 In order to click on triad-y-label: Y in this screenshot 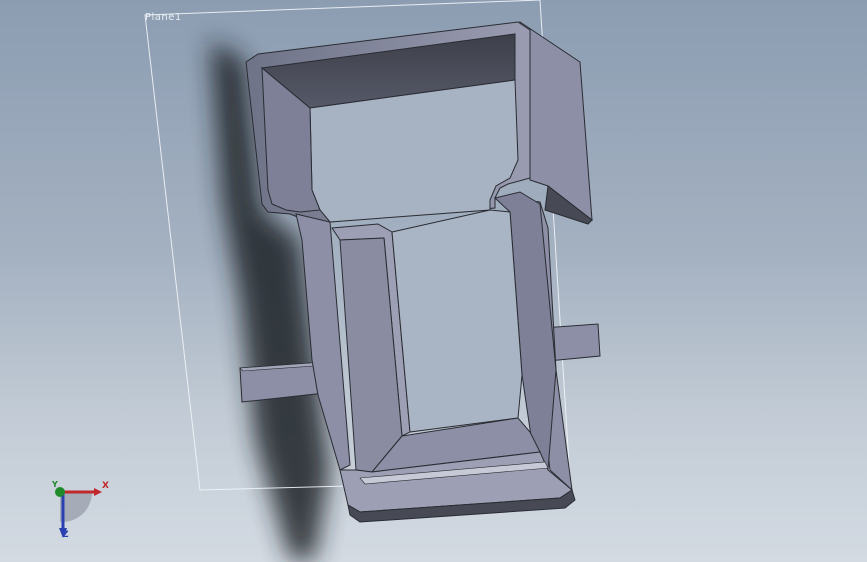, I will do `click(55, 484)`.